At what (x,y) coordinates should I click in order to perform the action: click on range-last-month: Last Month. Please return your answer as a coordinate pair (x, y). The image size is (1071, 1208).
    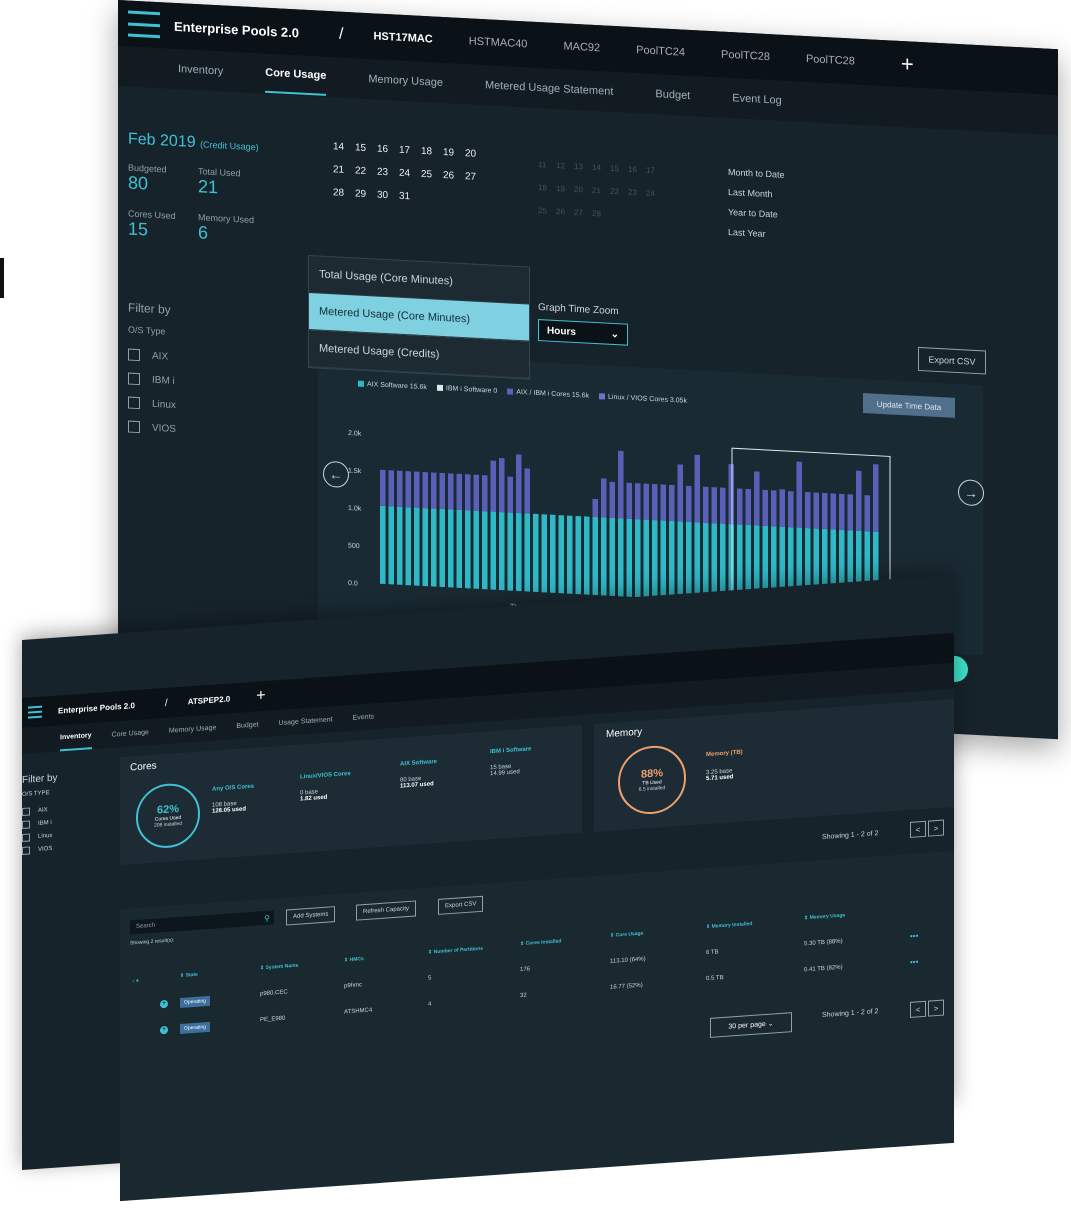
    Looking at the image, I should click on (756, 193).